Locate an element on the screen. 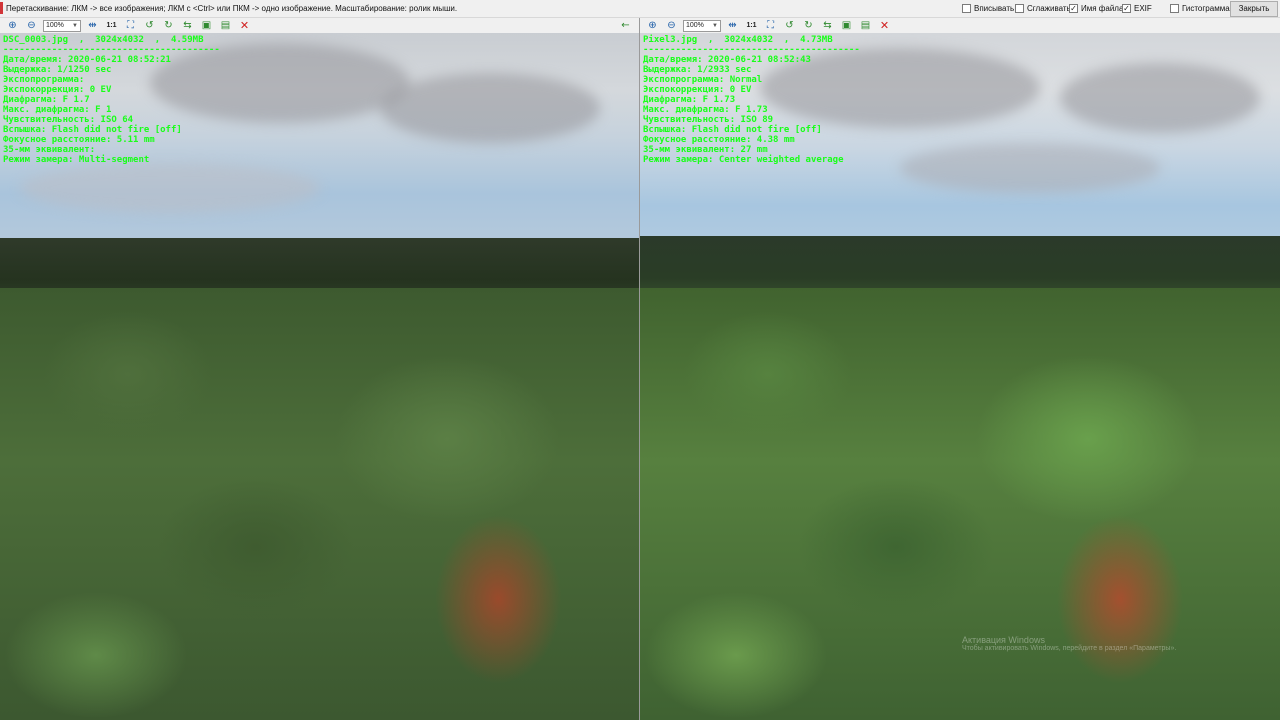 The image size is (1280, 720). file-info: DSC_0003.jpg , 3024x4032 , 4.59MB is located at coordinates (103, 40).